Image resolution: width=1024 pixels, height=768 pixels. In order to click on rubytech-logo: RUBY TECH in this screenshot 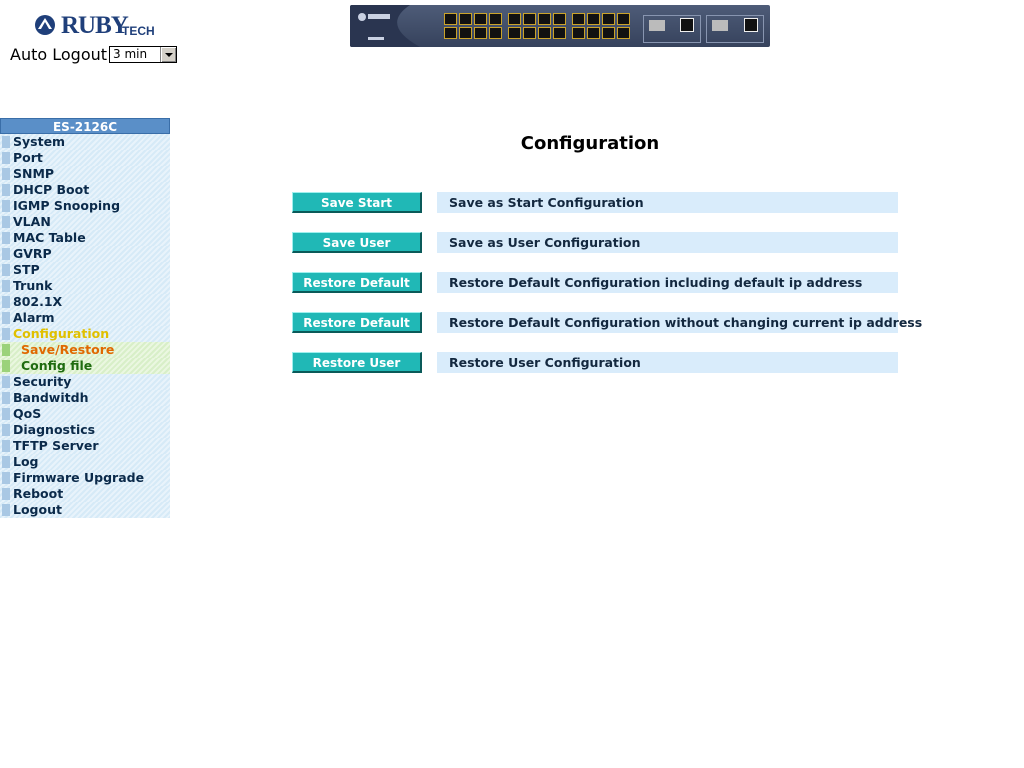, I will do `click(94, 27)`.